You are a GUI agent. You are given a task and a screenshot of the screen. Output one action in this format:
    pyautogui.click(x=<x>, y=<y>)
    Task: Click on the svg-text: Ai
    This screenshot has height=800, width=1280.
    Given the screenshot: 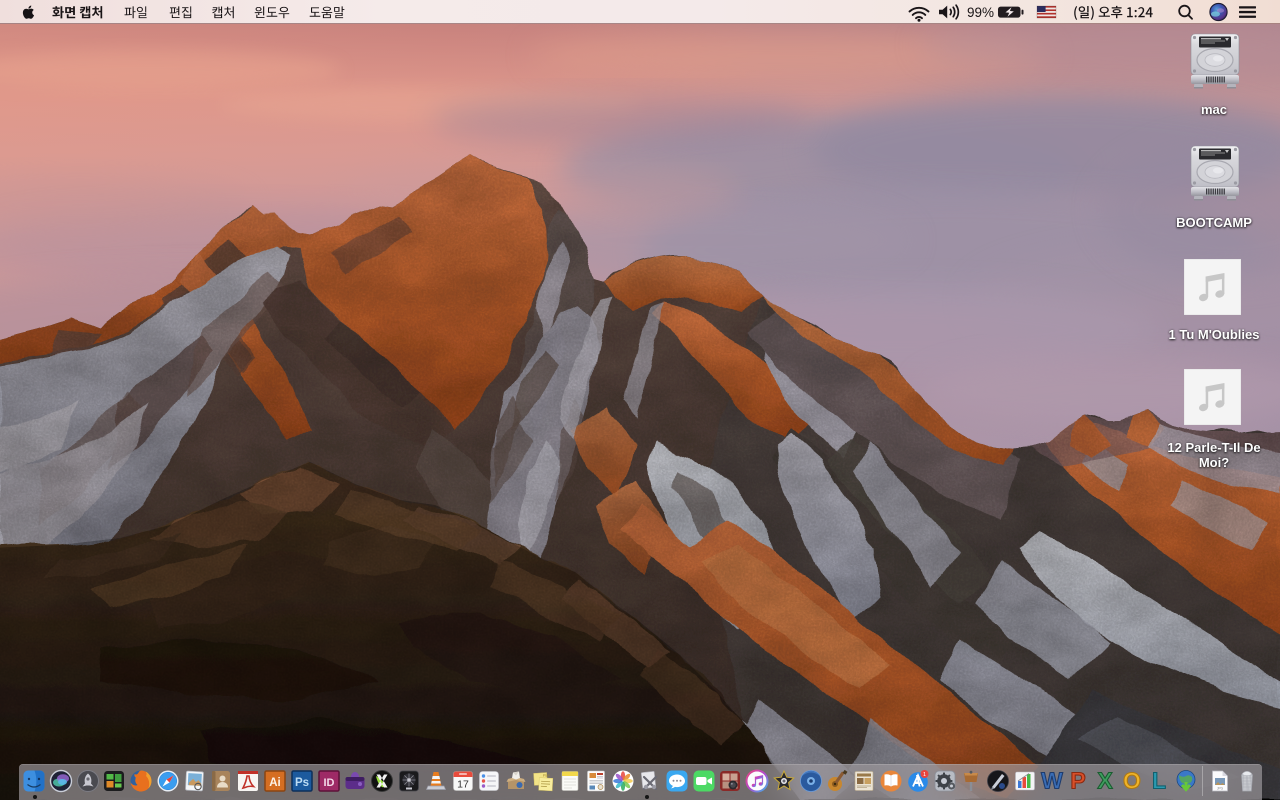 What is the action you would take?
    pyautogui.click(x=275, y=783)
    